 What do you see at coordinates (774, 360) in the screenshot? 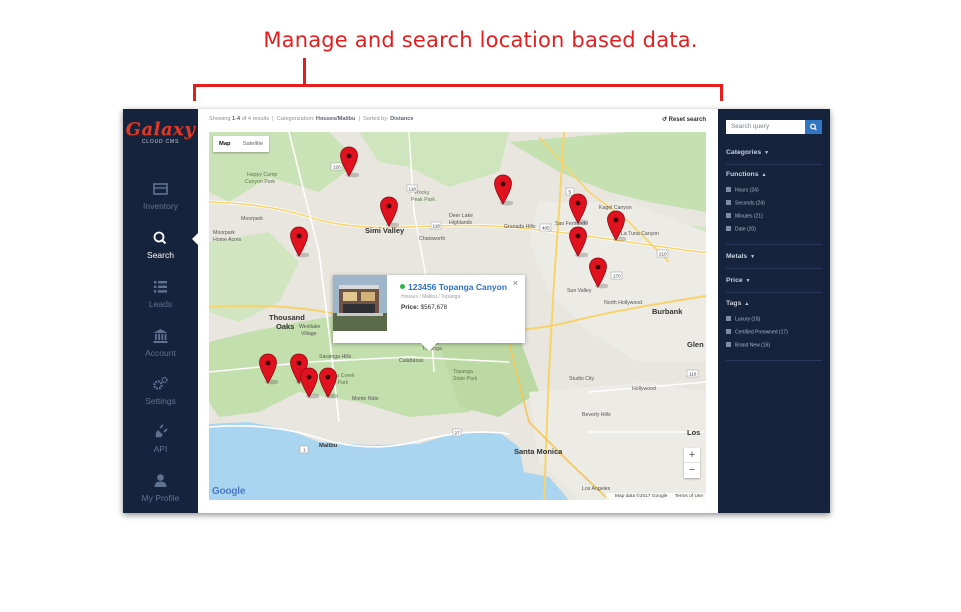
I see `divider` at bounding box center [774, 360].